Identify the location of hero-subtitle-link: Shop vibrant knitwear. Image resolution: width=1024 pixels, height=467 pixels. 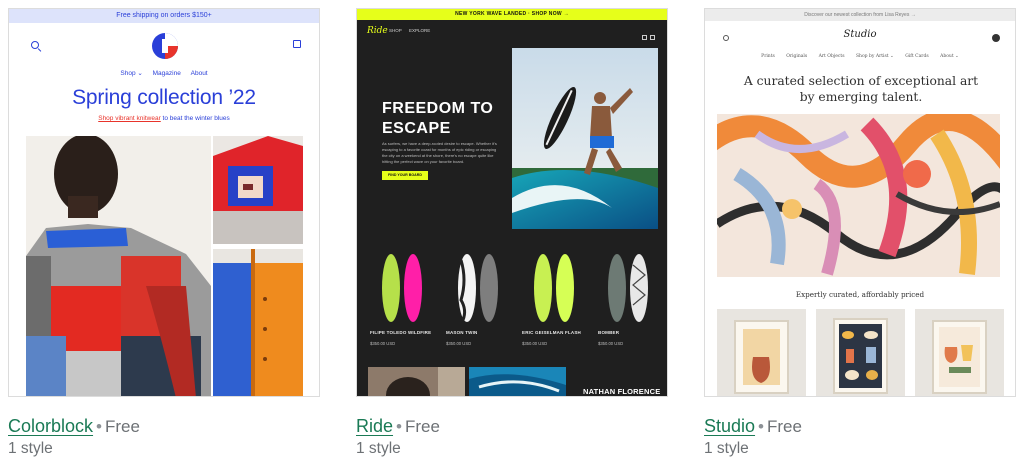
(129, 118).